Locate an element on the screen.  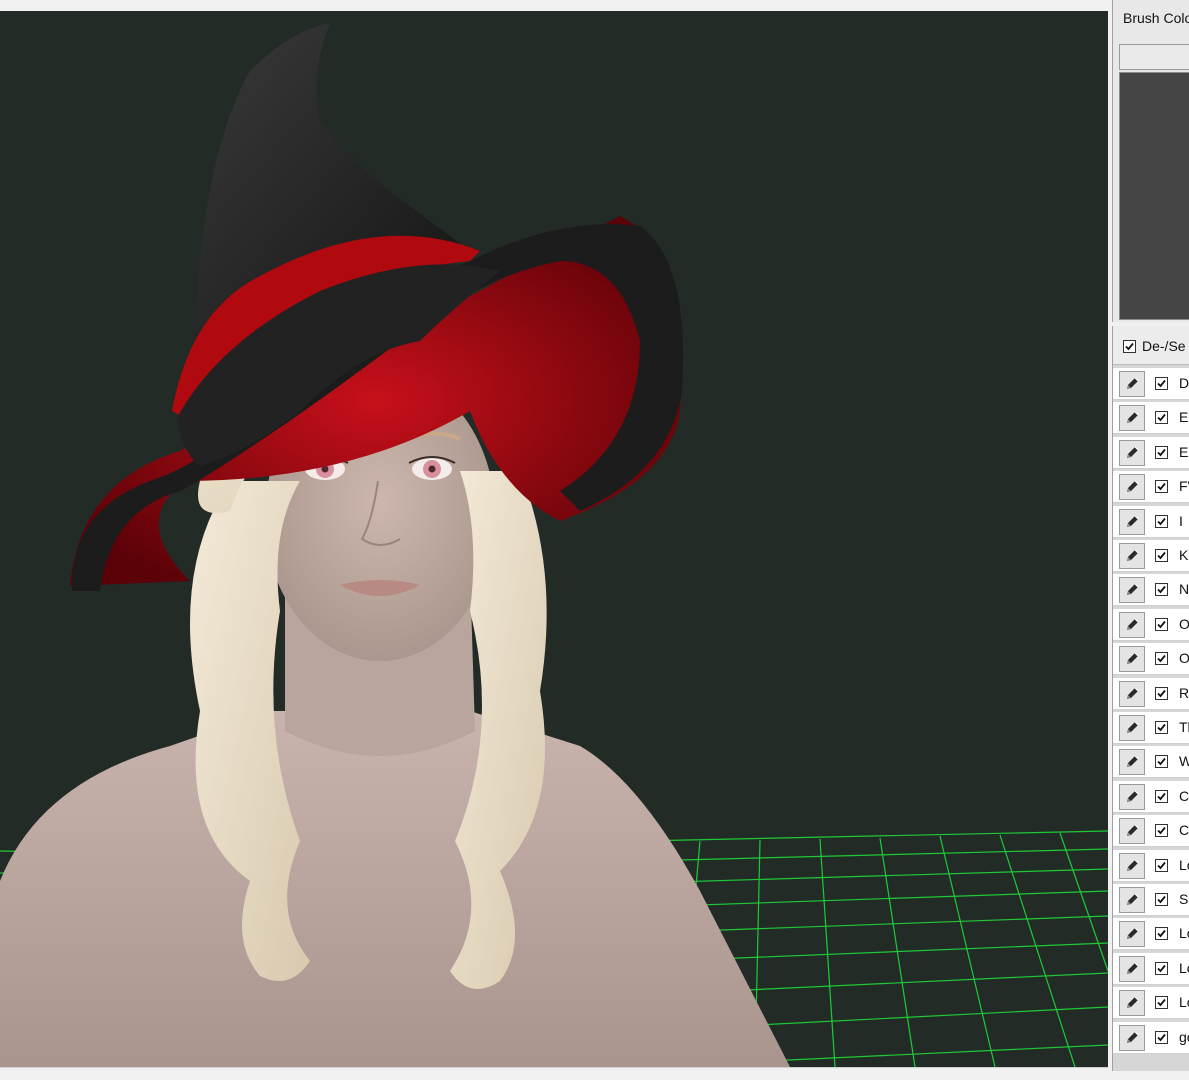
layer-name: OI is located at coordinates (1184, 623).